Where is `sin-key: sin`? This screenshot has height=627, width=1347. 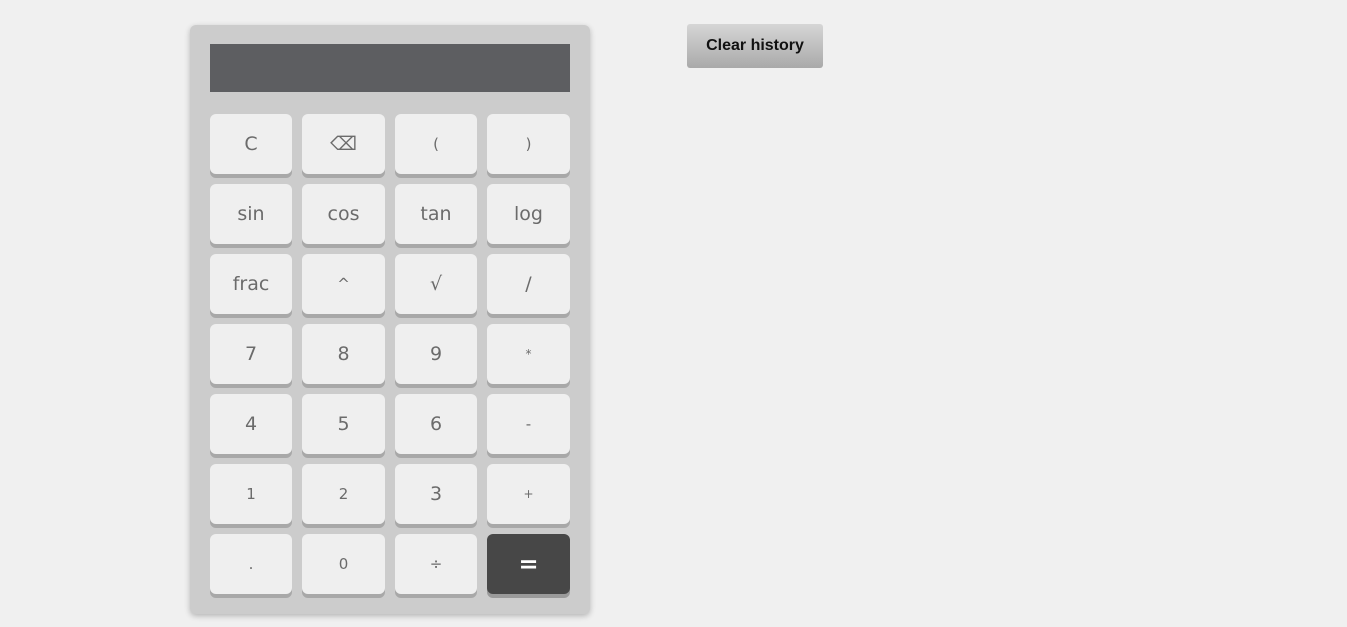
sin-key: sin is located at coordinates (251, 214).